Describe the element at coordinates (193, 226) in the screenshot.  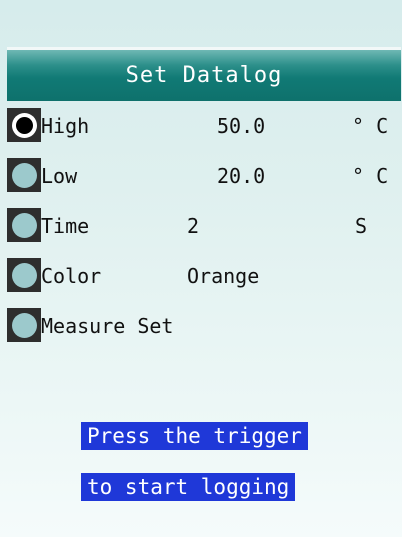
I see `menu-item-value: 2` at that location.